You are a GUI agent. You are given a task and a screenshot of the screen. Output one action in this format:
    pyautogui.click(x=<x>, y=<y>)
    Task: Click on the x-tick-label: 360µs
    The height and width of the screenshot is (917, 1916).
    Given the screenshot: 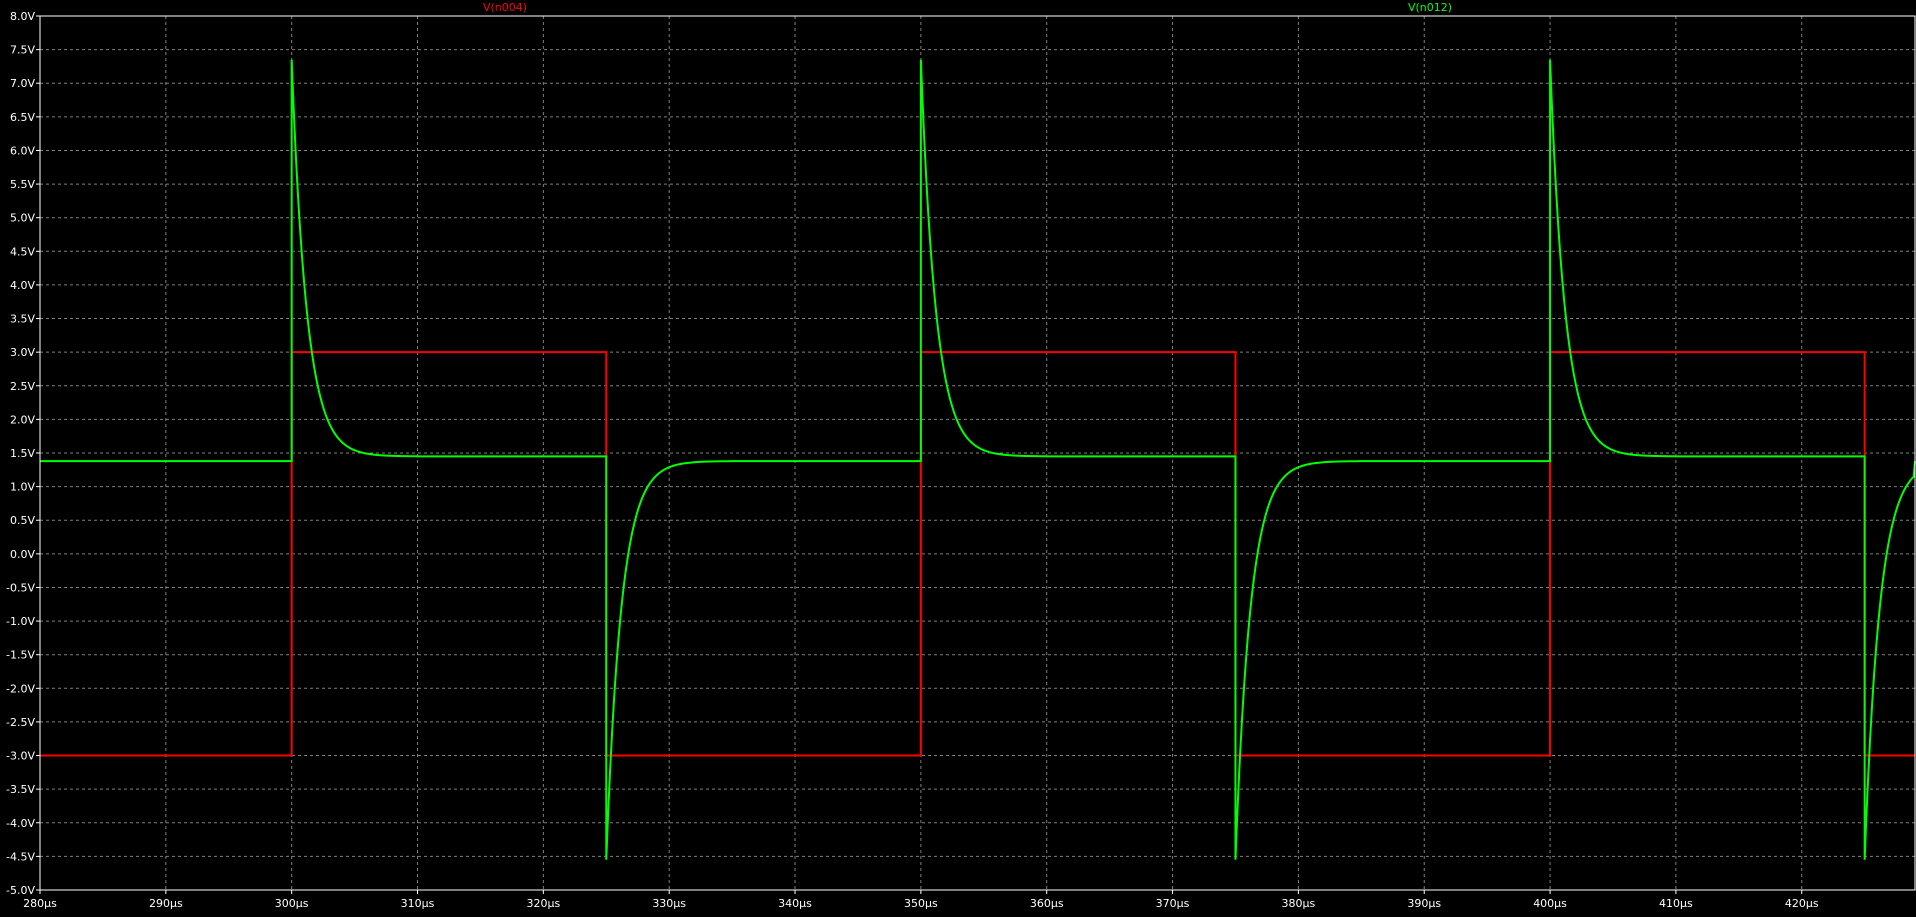 What is the action you would take?
    pyautogui.click(x=1047, y=903)
    